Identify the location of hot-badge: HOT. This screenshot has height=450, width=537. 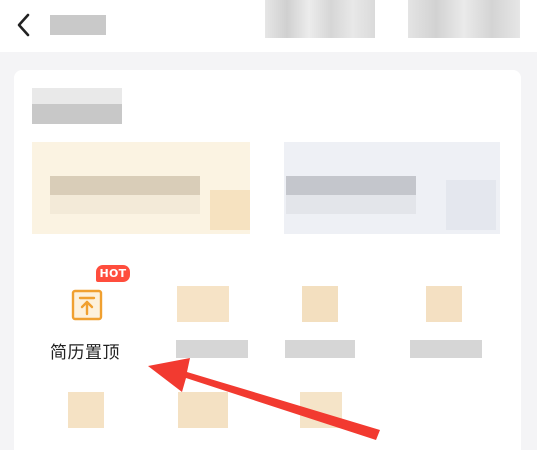
(113, 273).